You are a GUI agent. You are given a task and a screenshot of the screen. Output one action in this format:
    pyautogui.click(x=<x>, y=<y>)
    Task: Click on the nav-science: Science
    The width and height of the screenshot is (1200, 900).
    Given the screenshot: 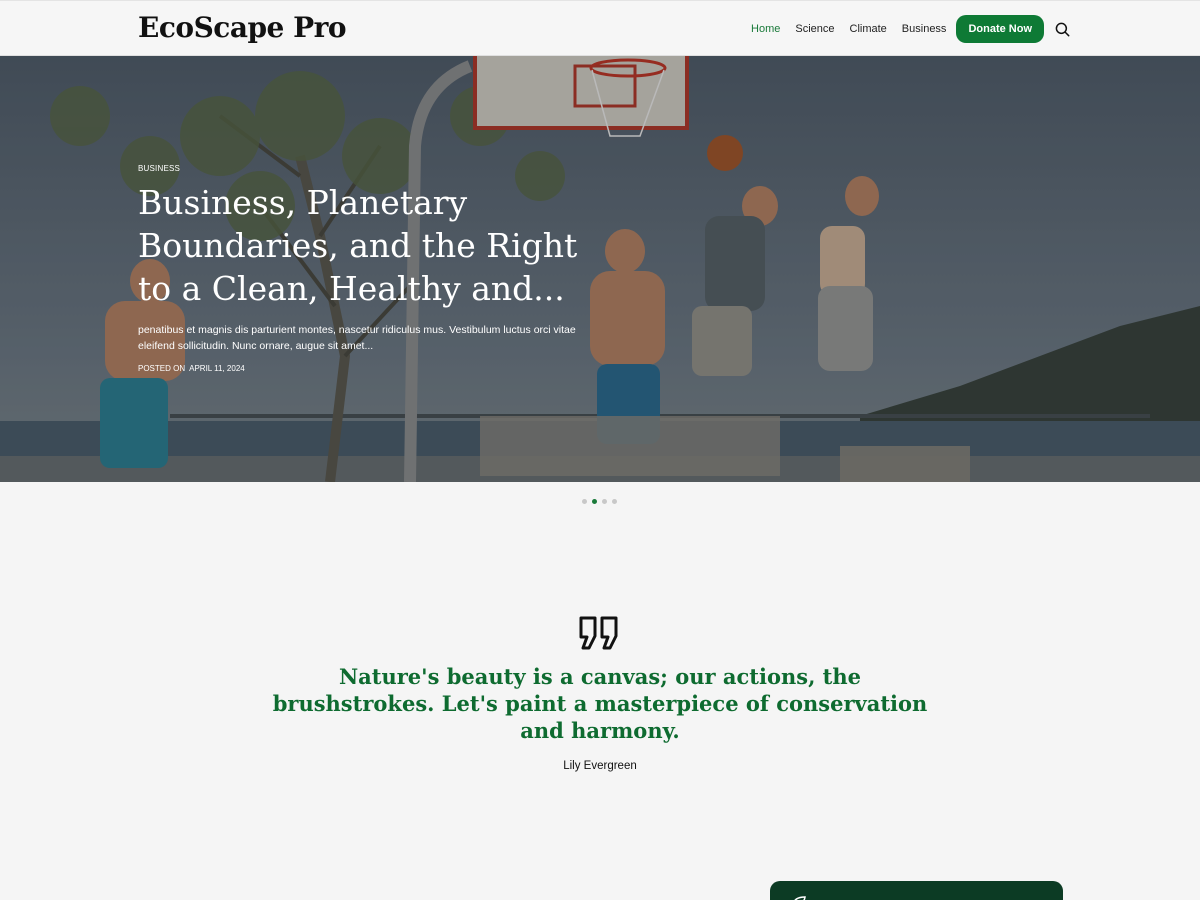 What is the action you would take?
    pyautogui.click(x=814, y=29)
    